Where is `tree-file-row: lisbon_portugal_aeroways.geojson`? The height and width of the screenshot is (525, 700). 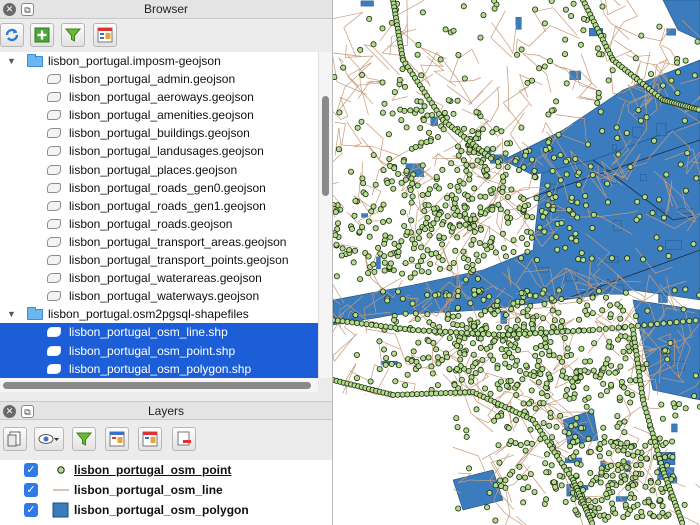 tree-file-row: lisbon_portugal_aeroways.geojson is located at coordinates (159, 97).